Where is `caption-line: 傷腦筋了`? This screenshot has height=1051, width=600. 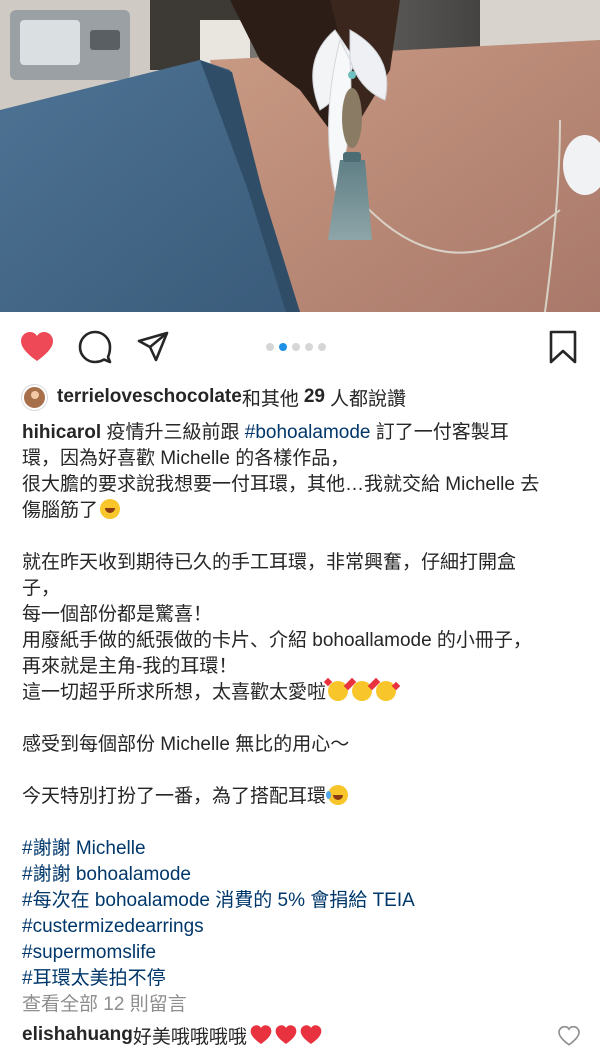 caption-line: 傷腦筋了 is located at coordinates (60, 510).